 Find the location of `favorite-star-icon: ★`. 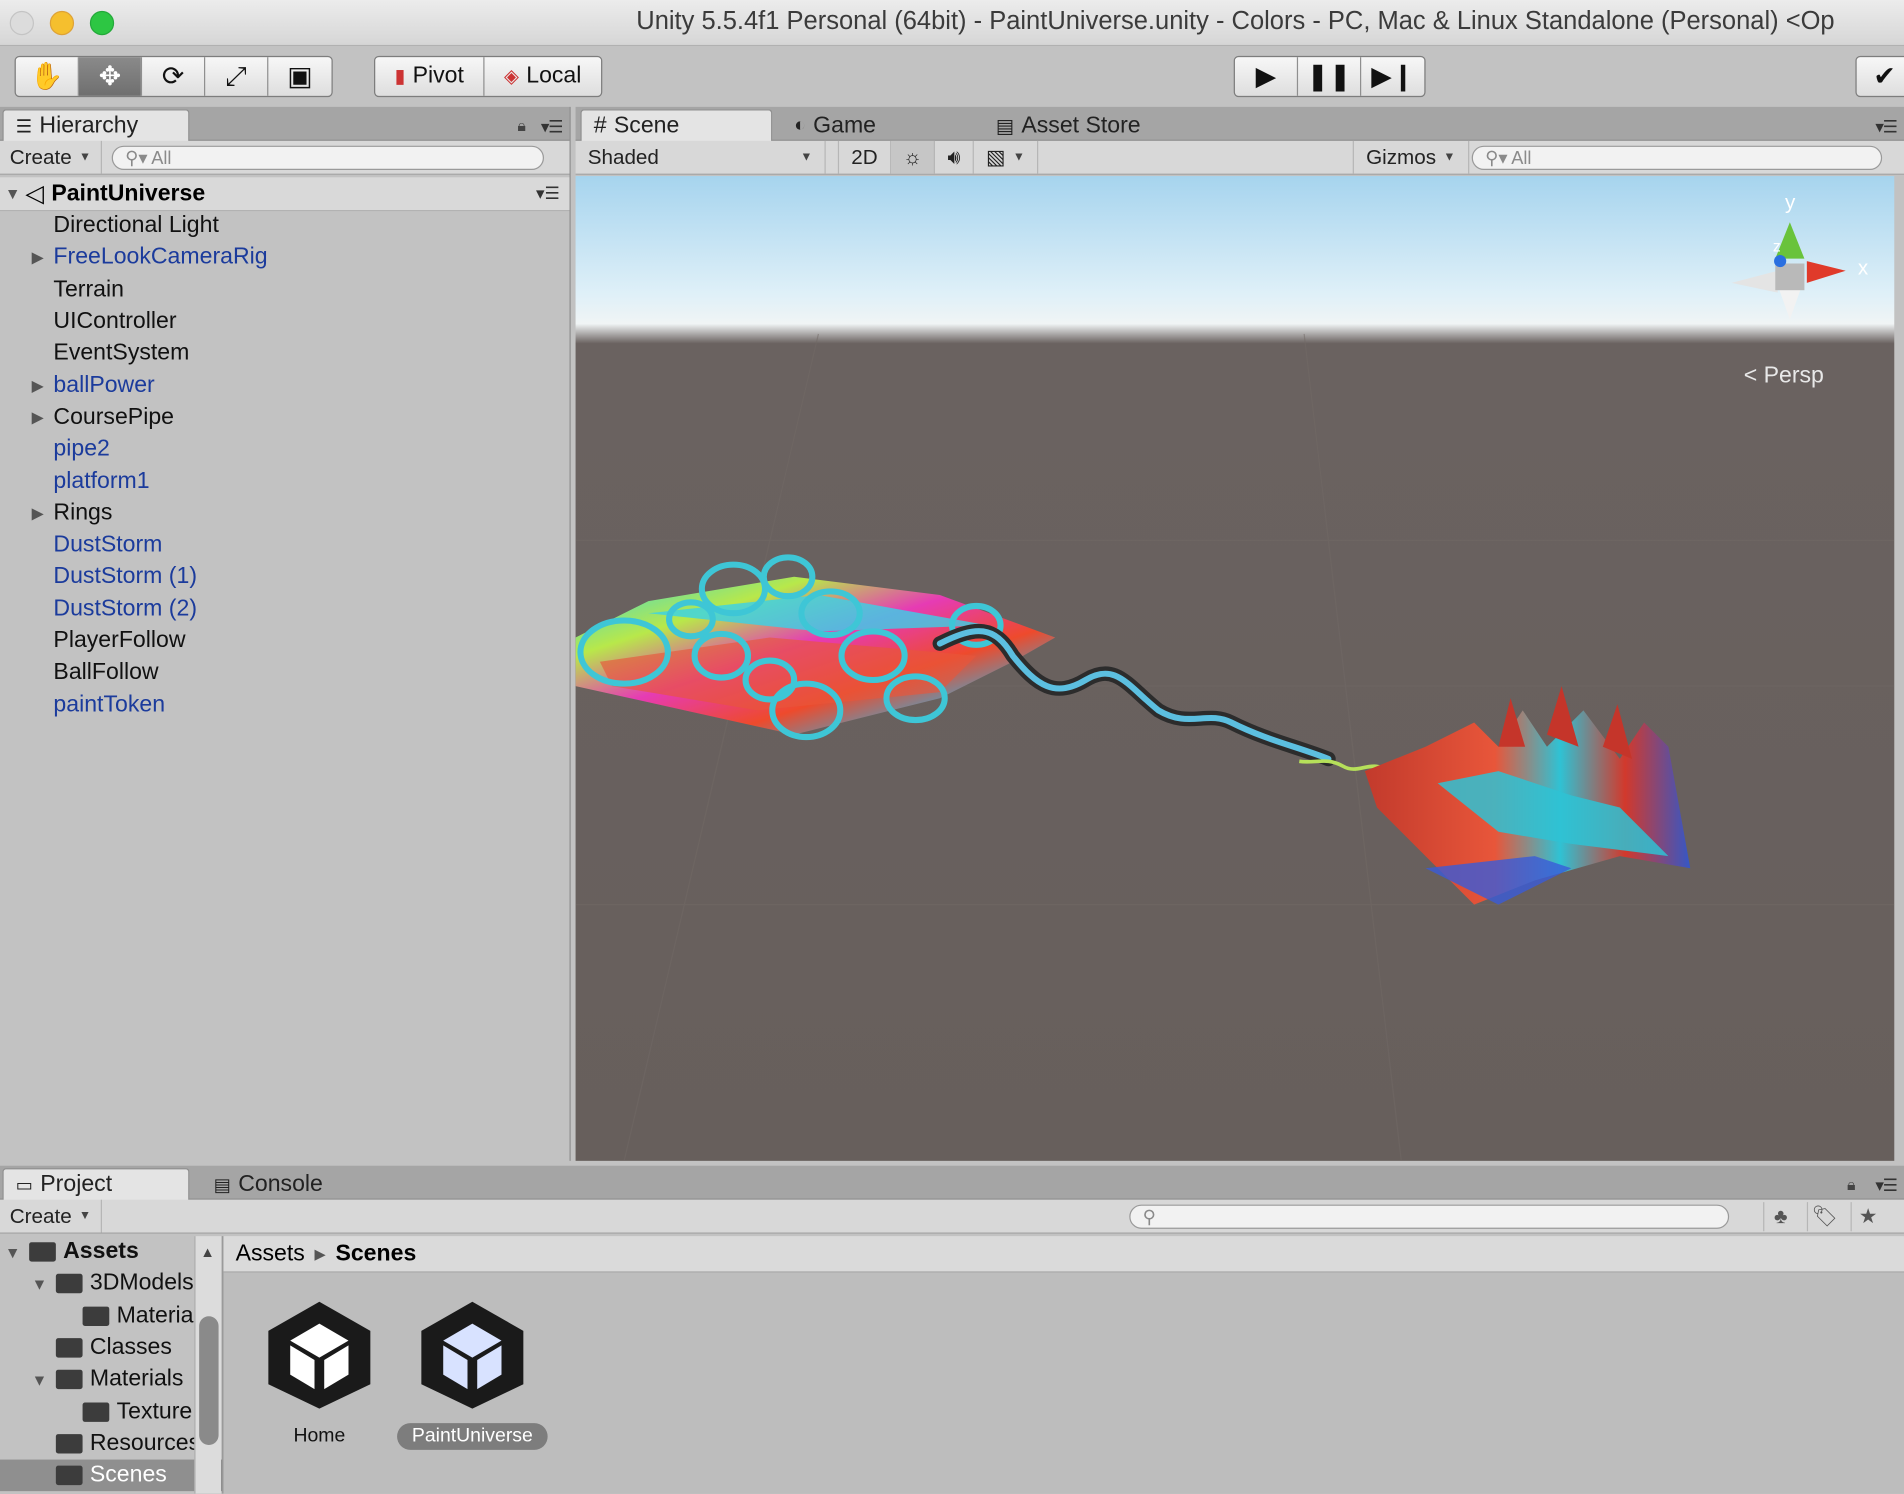

favorite-star-icon: ★ is located at coordinates (1867, 1217).